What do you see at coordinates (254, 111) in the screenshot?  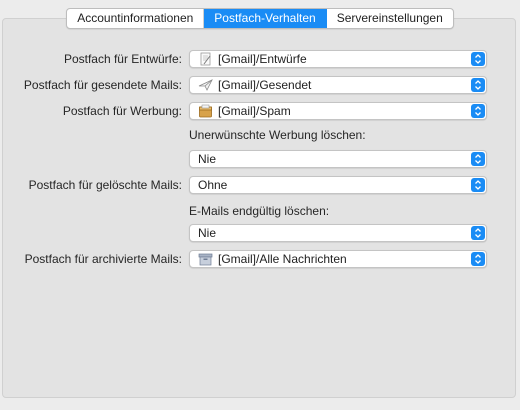 I see `junk-mailbox-value: [Gmail]/Spam` at bounding box center [254, 111].